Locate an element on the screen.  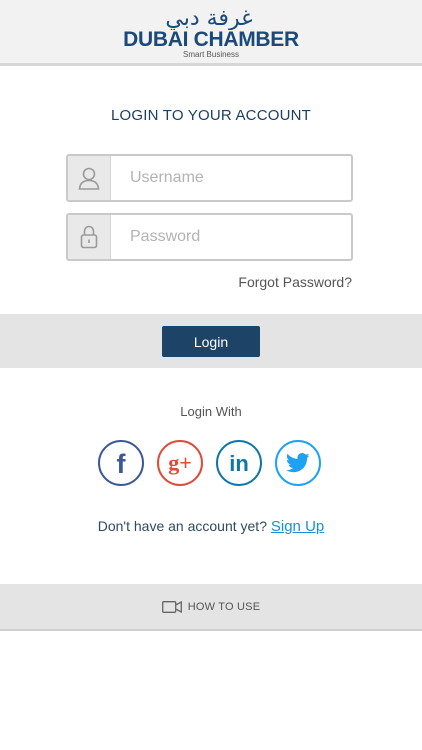
user-icon-box is located at coordinates (89, 178).